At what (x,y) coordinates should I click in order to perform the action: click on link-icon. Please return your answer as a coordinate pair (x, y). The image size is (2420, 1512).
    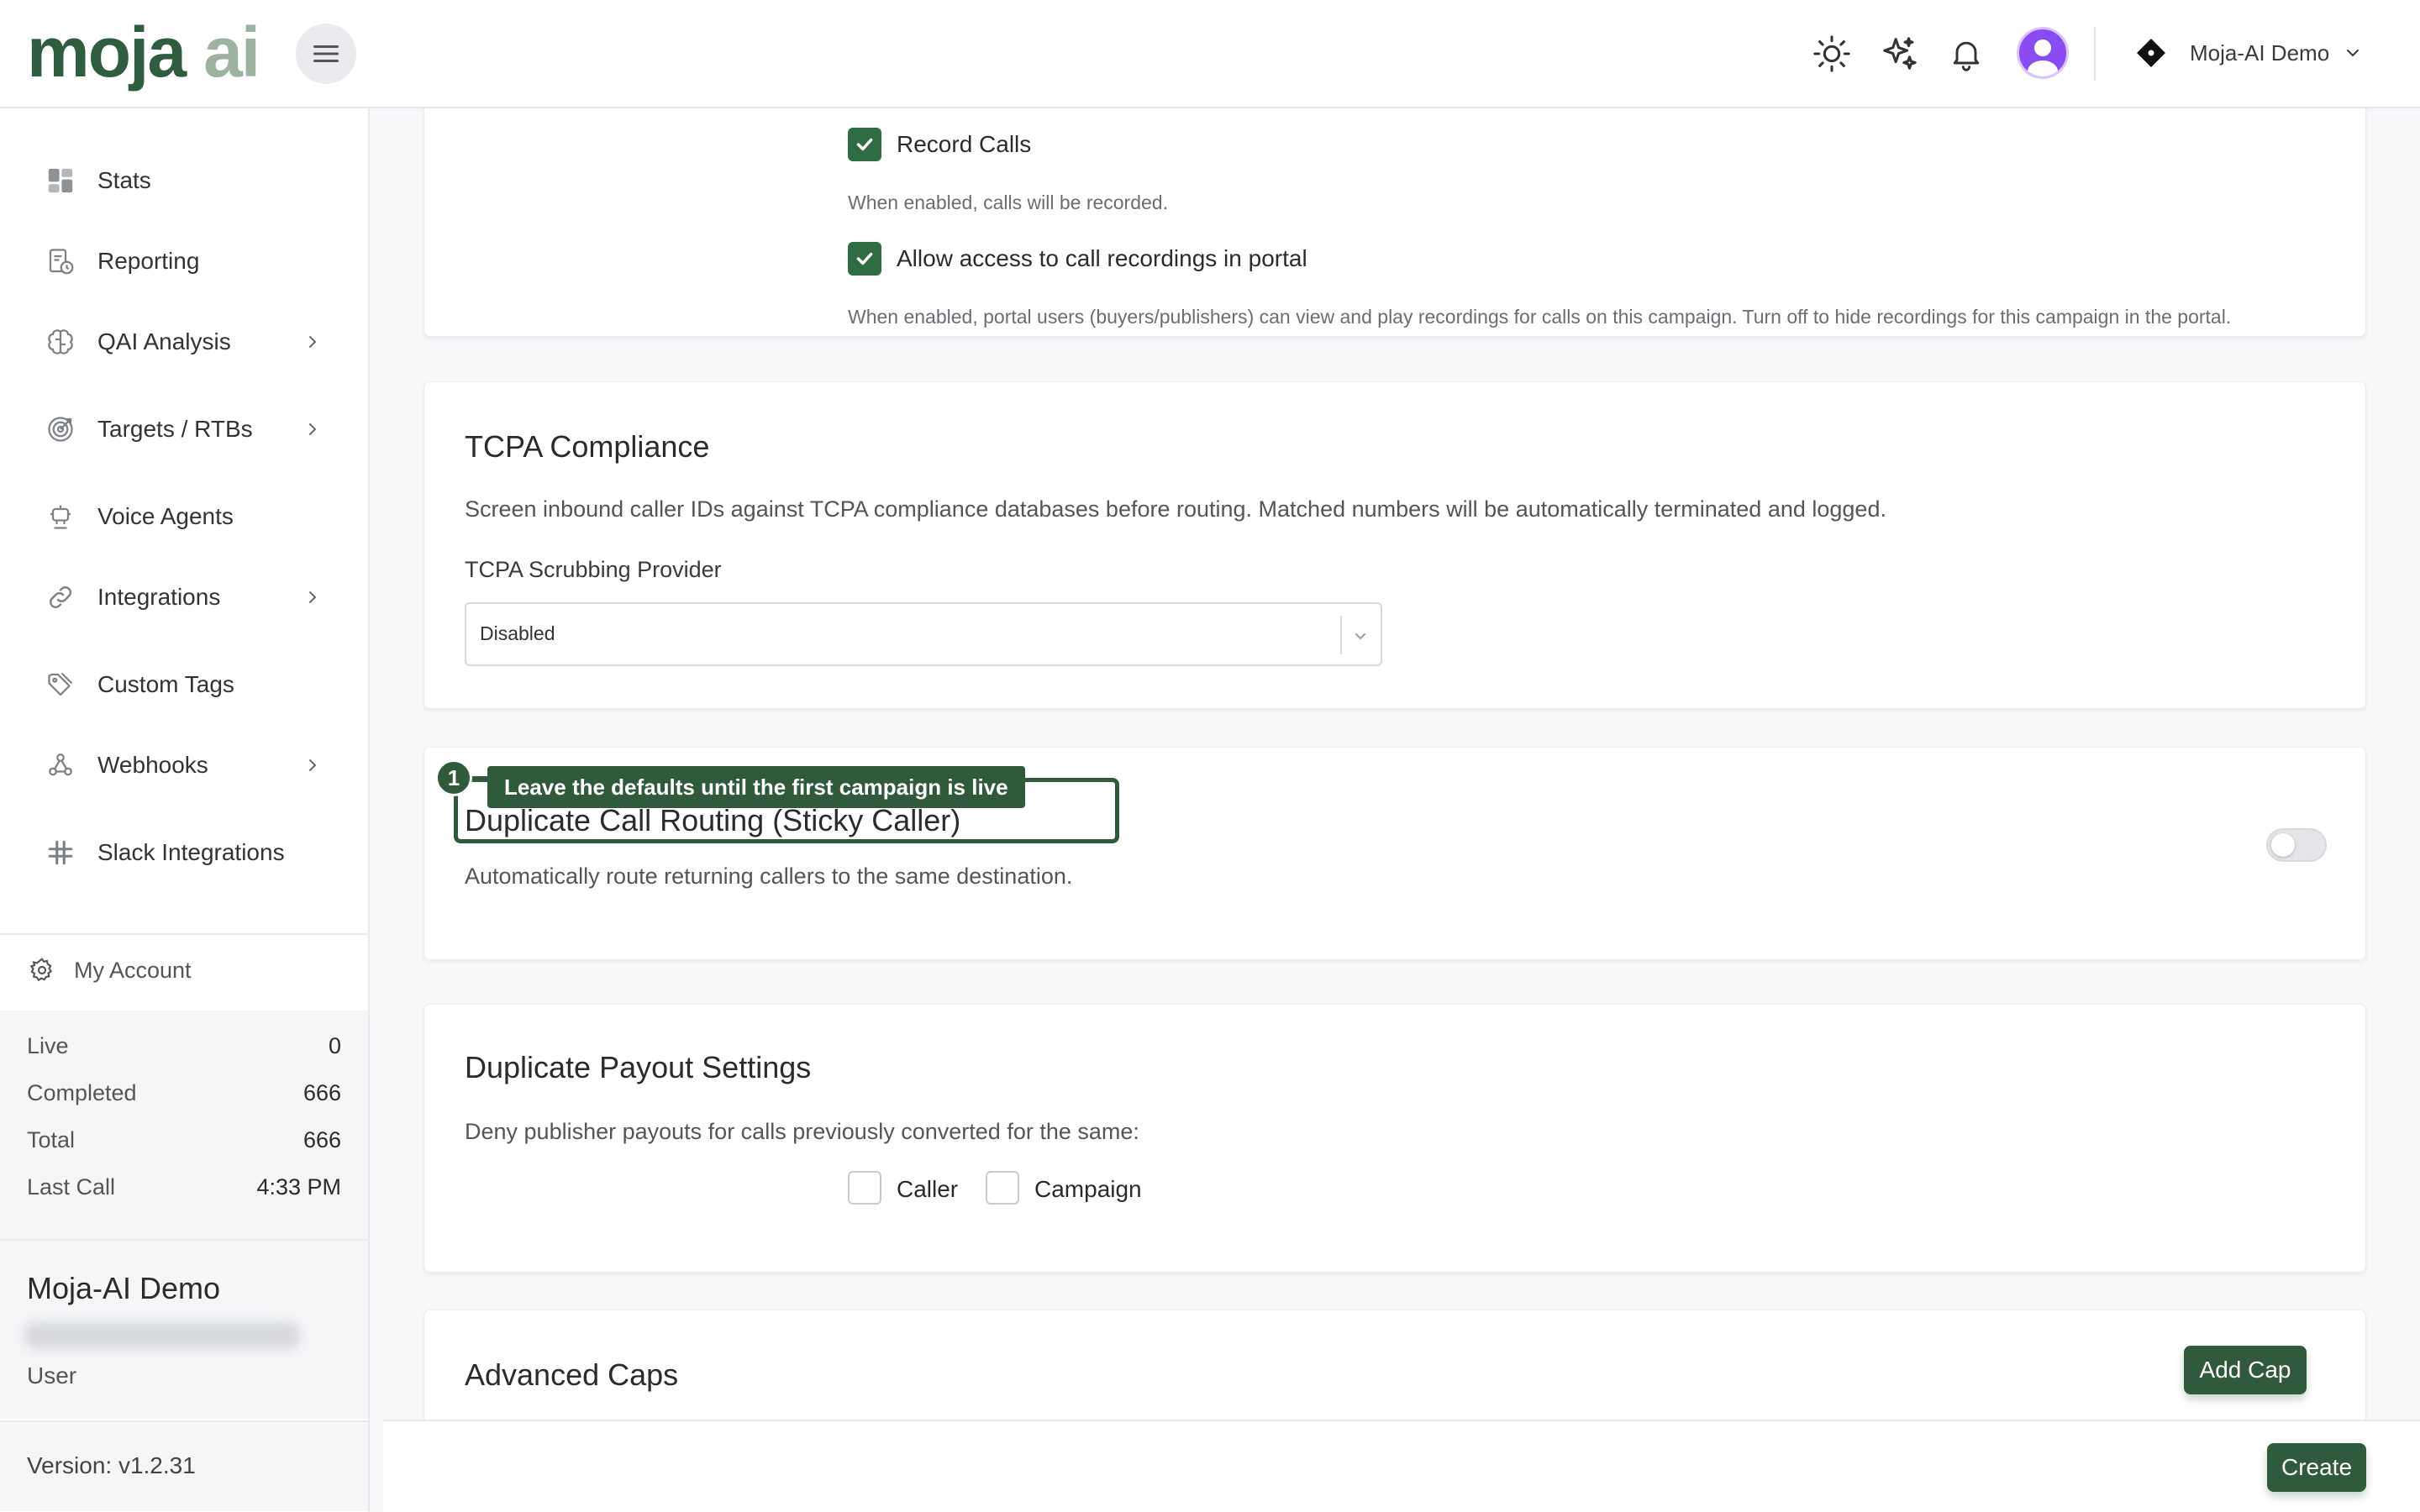
    Looking at the image, I should click on (60, 597).